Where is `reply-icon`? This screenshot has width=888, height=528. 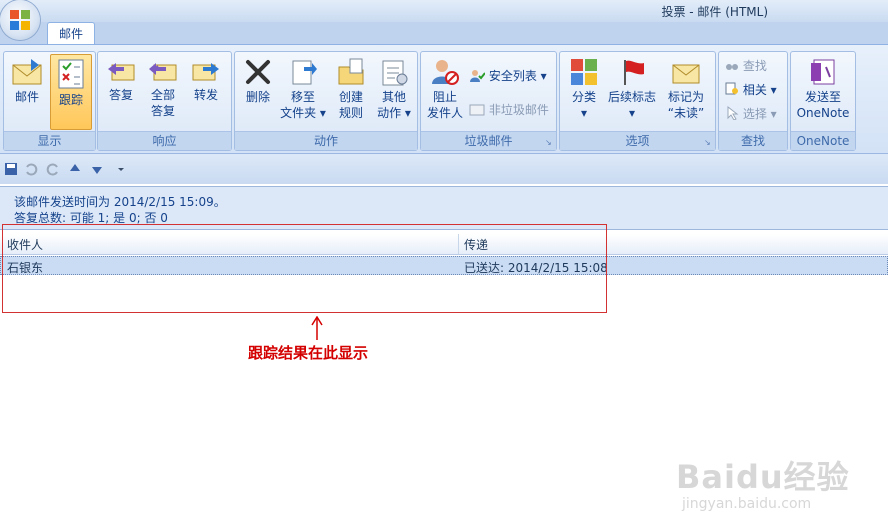 reply-icon is located at coordinates (121, 72).